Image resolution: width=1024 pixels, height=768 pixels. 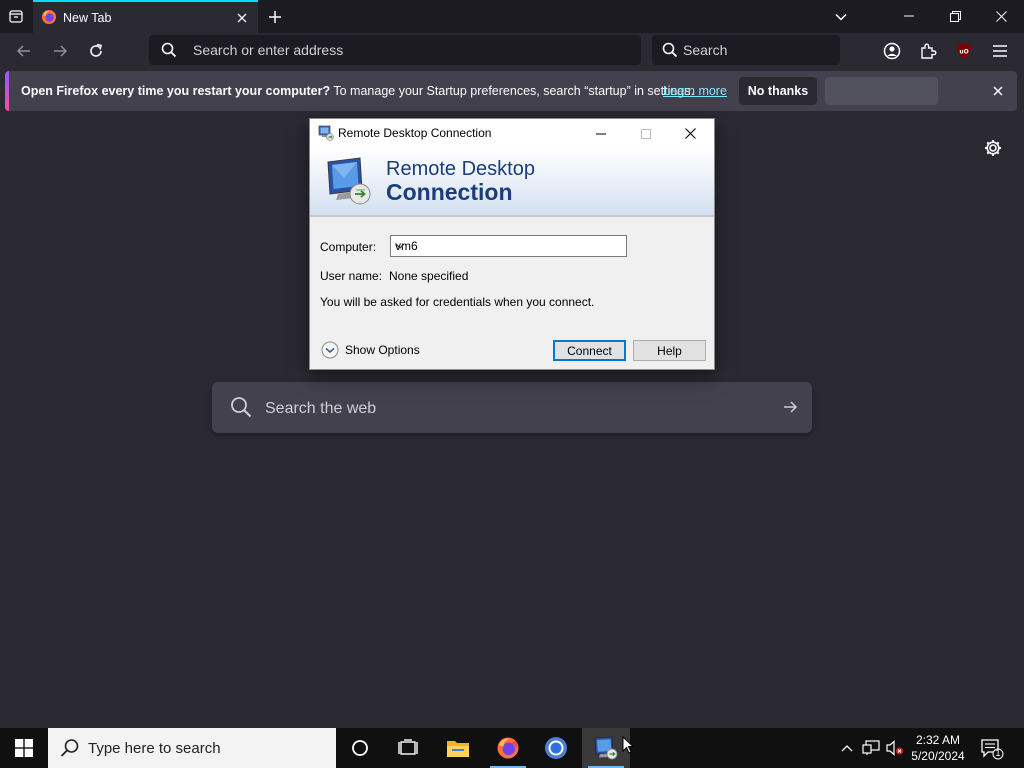 I want to click on forward-arrow-icon, so click(x=60, y=51).